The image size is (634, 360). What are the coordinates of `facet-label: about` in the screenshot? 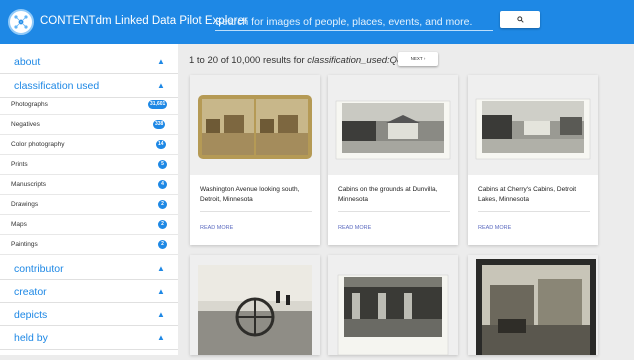 It's located at (27, 62).